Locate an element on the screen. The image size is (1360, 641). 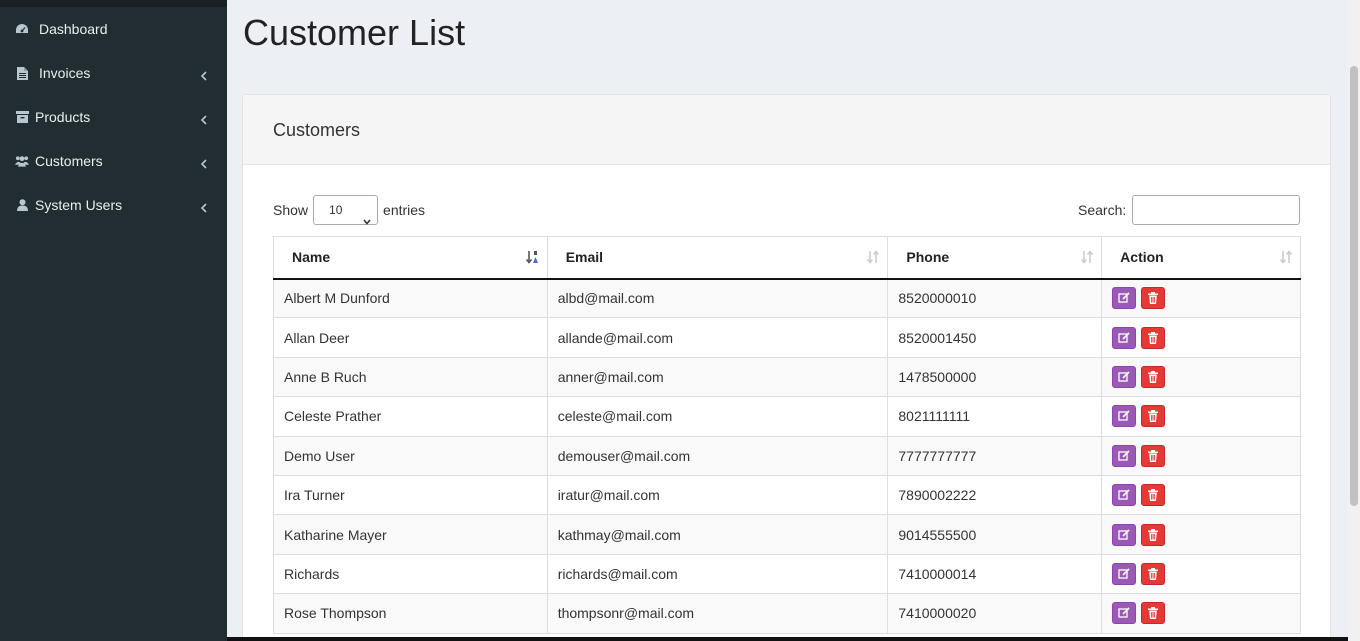
cell-name: Rose Thompson is located at coordinates (410, 613).